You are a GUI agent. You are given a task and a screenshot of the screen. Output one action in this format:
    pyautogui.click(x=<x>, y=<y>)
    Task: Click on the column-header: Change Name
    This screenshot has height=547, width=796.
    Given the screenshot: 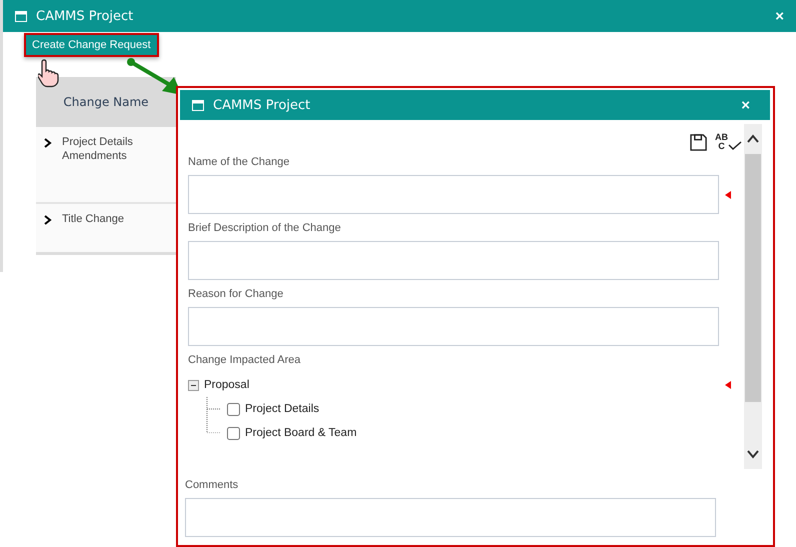 What is the action you would take?
    pyautogui.click(x=106, y=102)
    